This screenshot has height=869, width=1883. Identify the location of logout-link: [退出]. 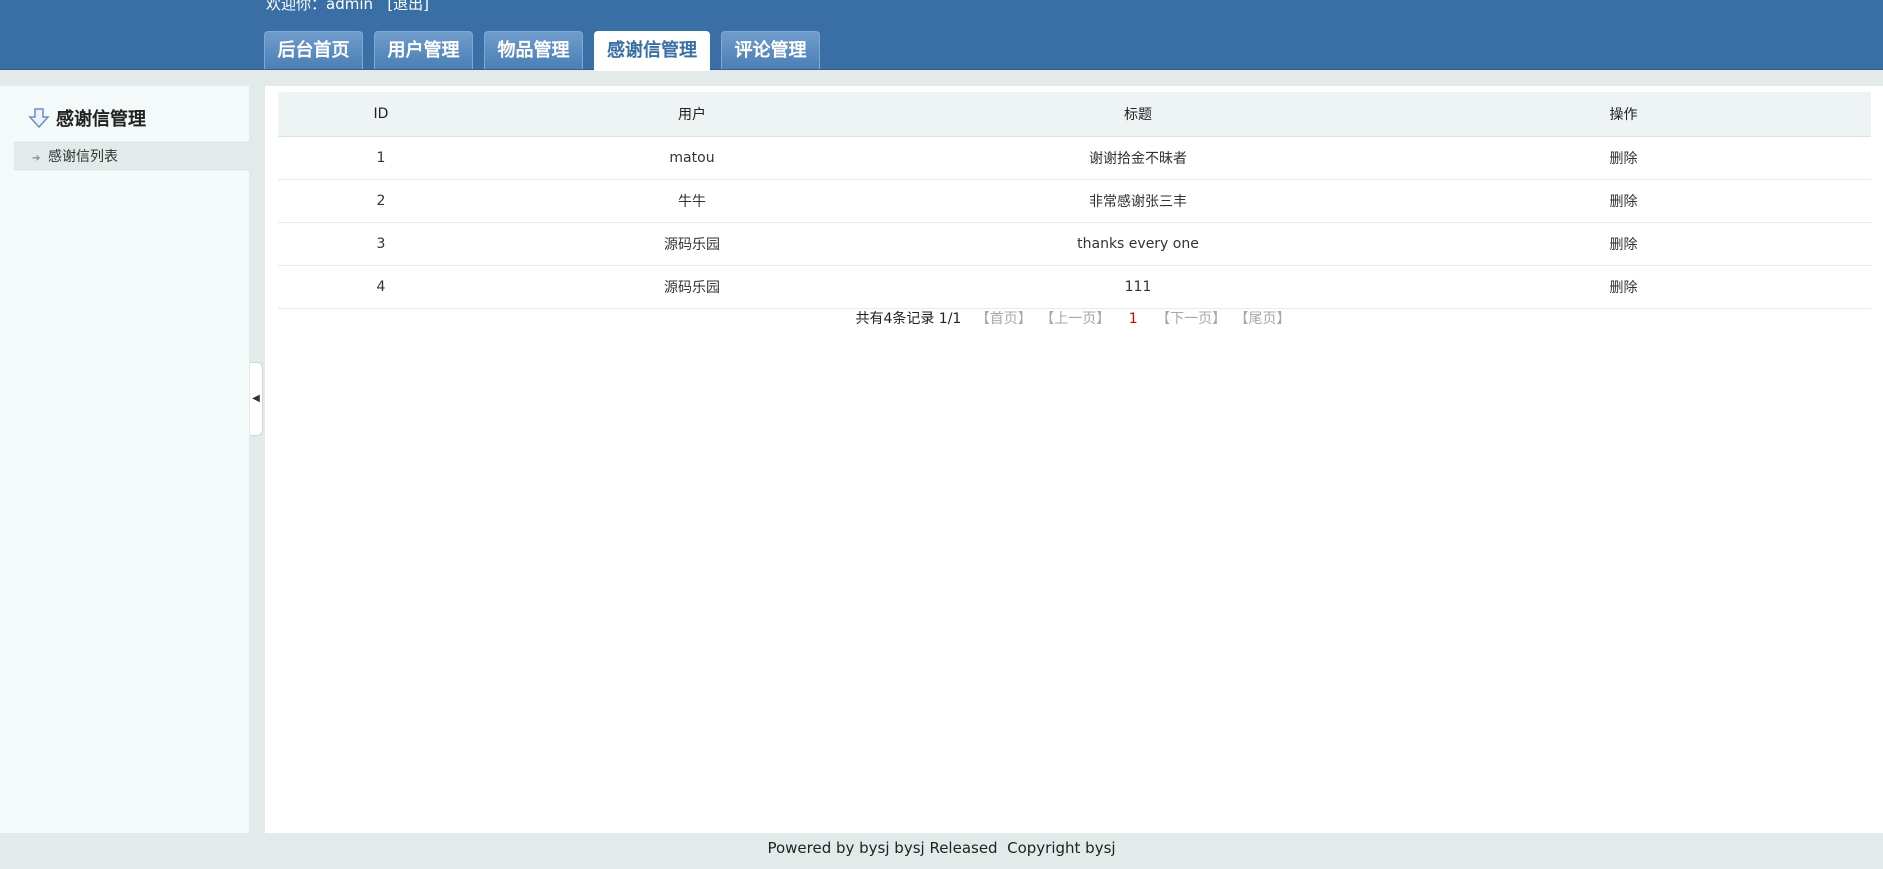
(408, 6).